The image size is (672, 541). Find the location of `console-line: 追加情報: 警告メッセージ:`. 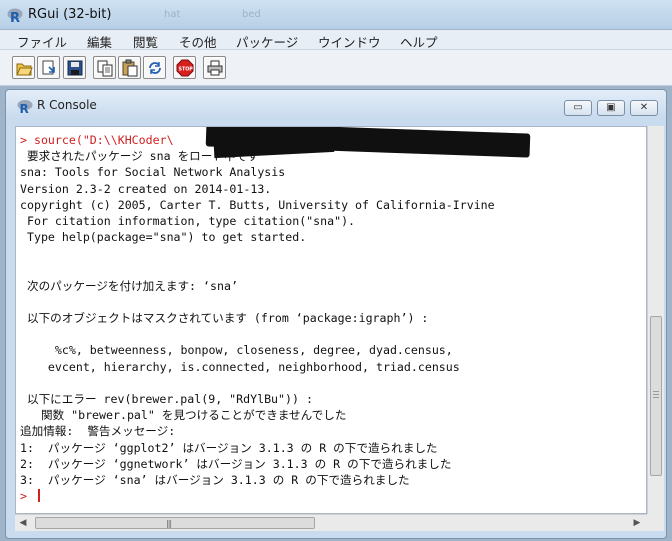

console-line: 追加情報: 警告メッセージ: is located at coordinates (98, 431).